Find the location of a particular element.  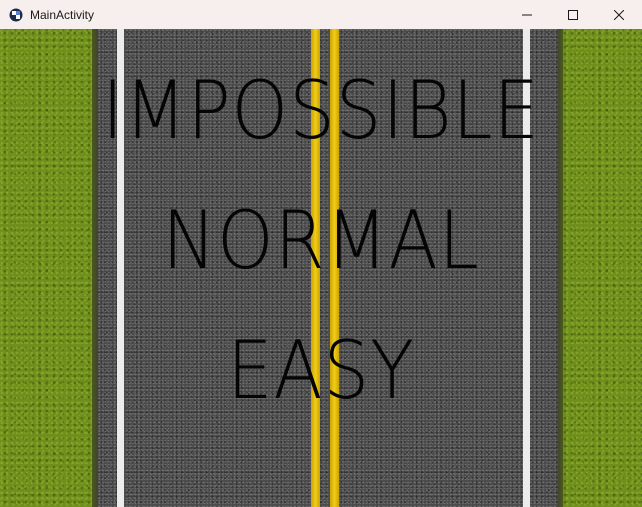

window-title: MainActivity is located at coordinates (62, 14).